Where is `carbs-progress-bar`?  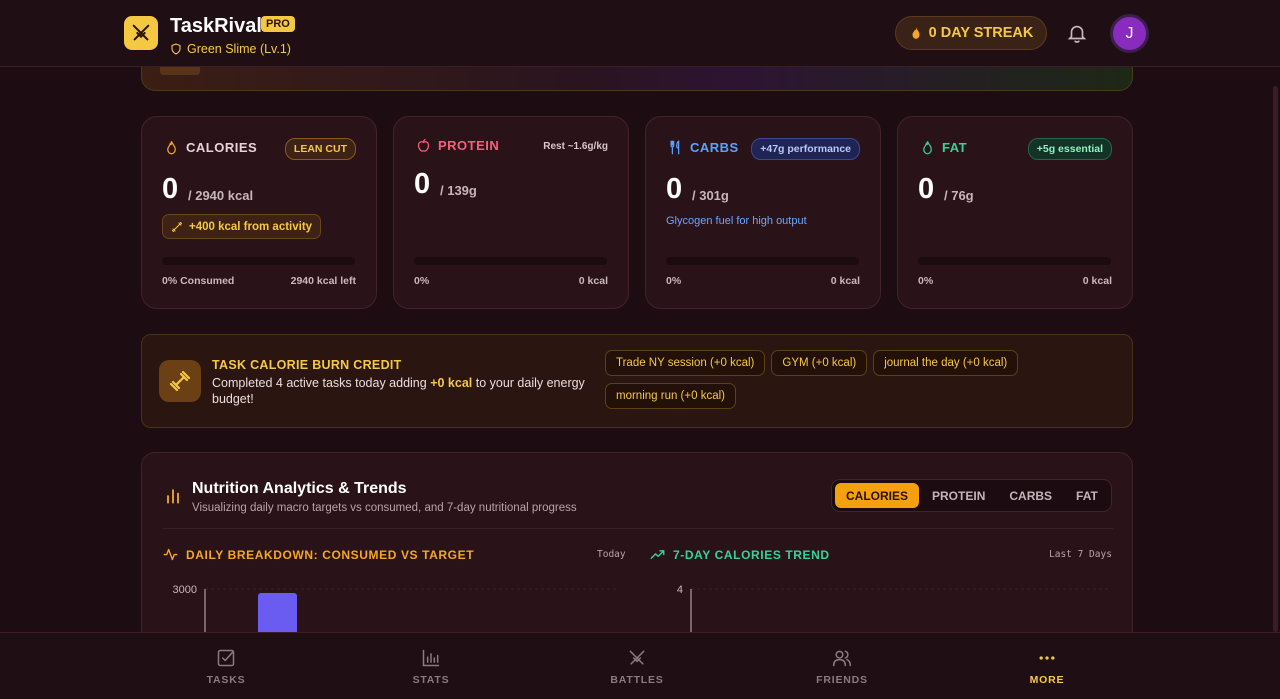 carbs-progress-bar is located at coordinates (762, 261).